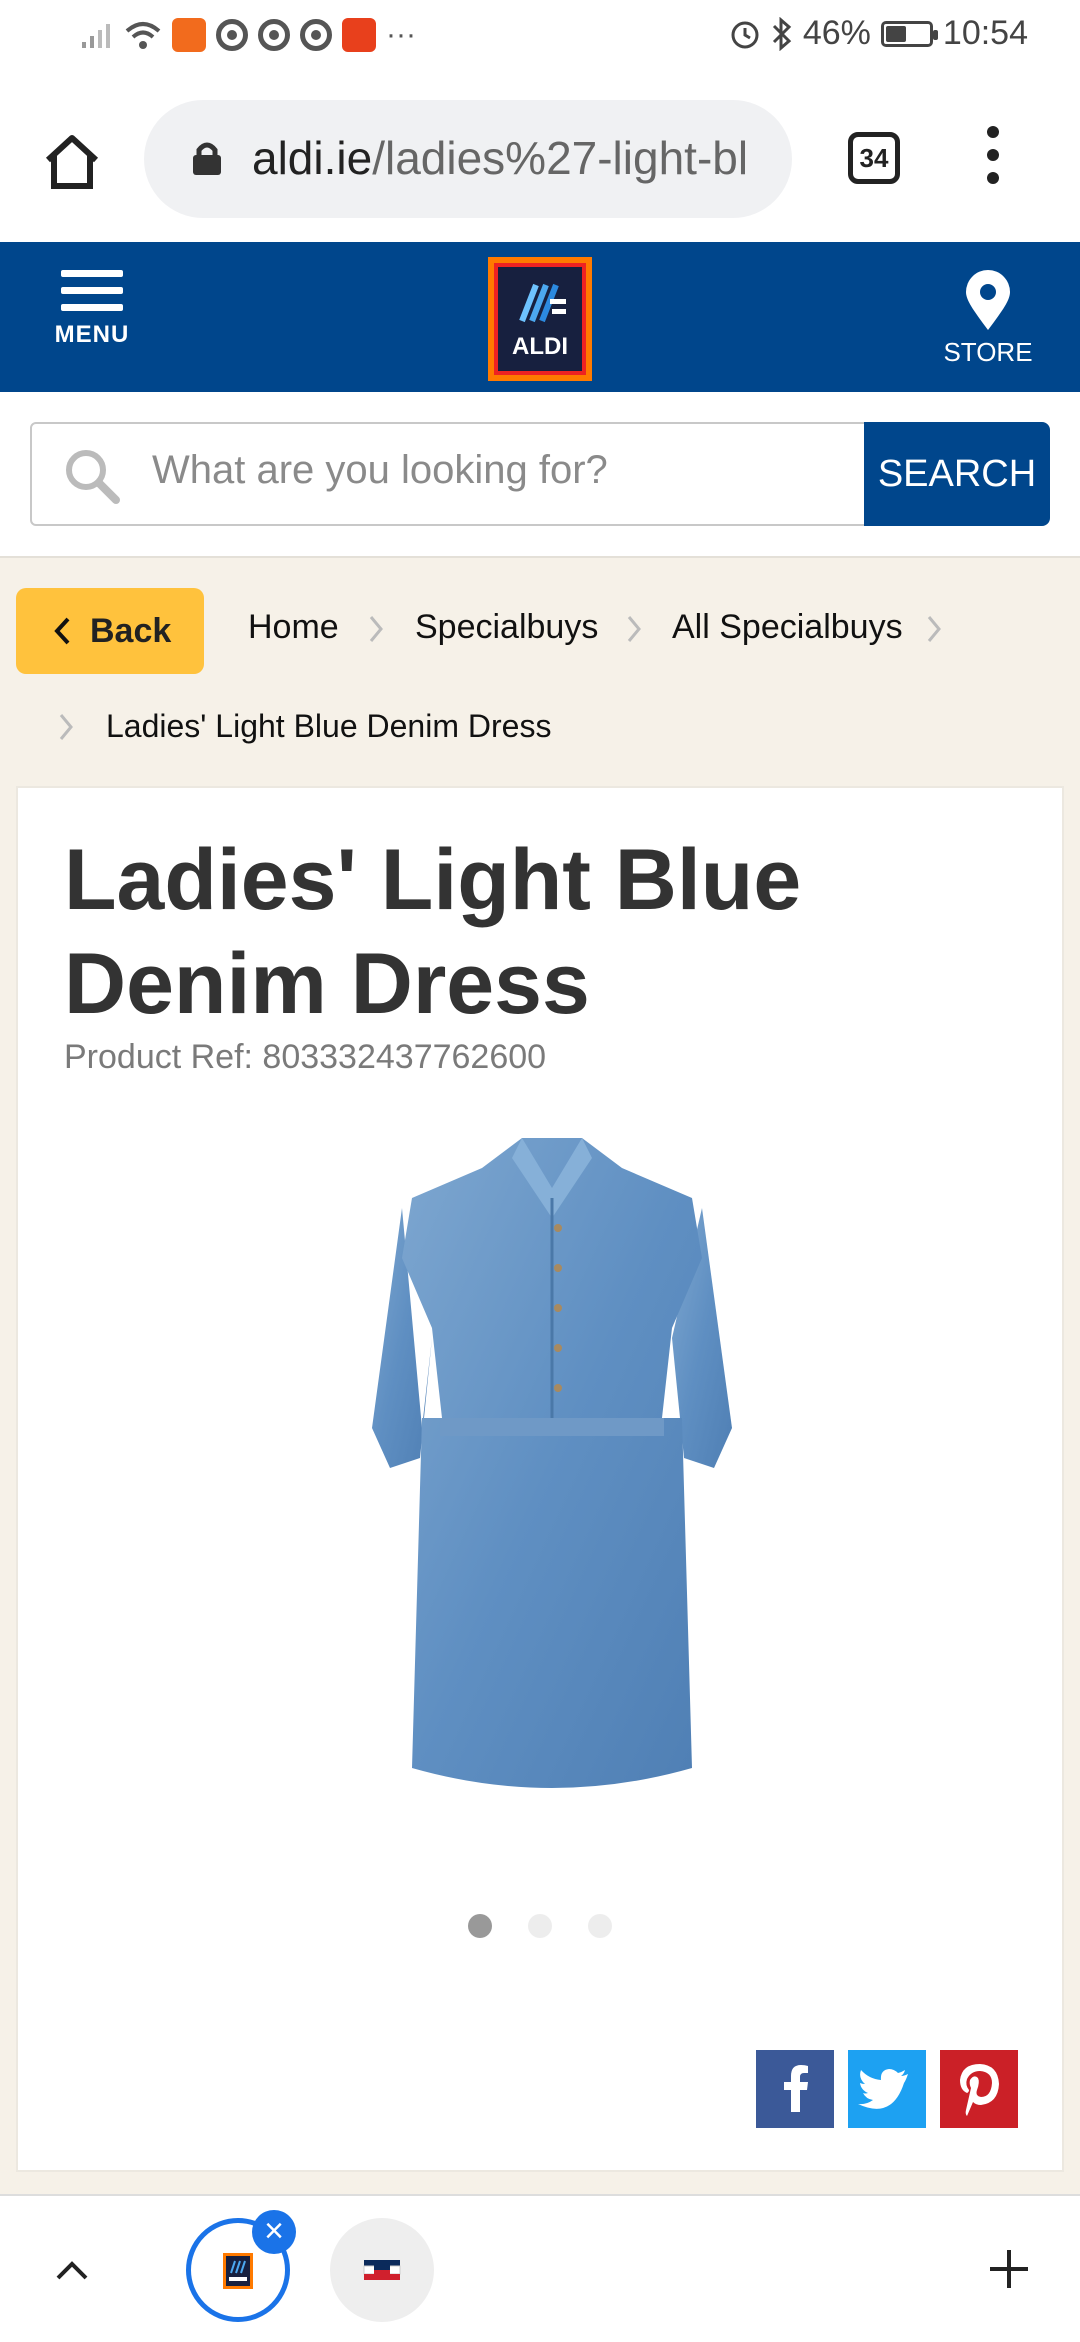 This screenshot has height=2342, width=1080. What do you see at coordinates (92, 334) in the screenshot?
I see `menu-label: MENU` at bounding box center [92, 334].